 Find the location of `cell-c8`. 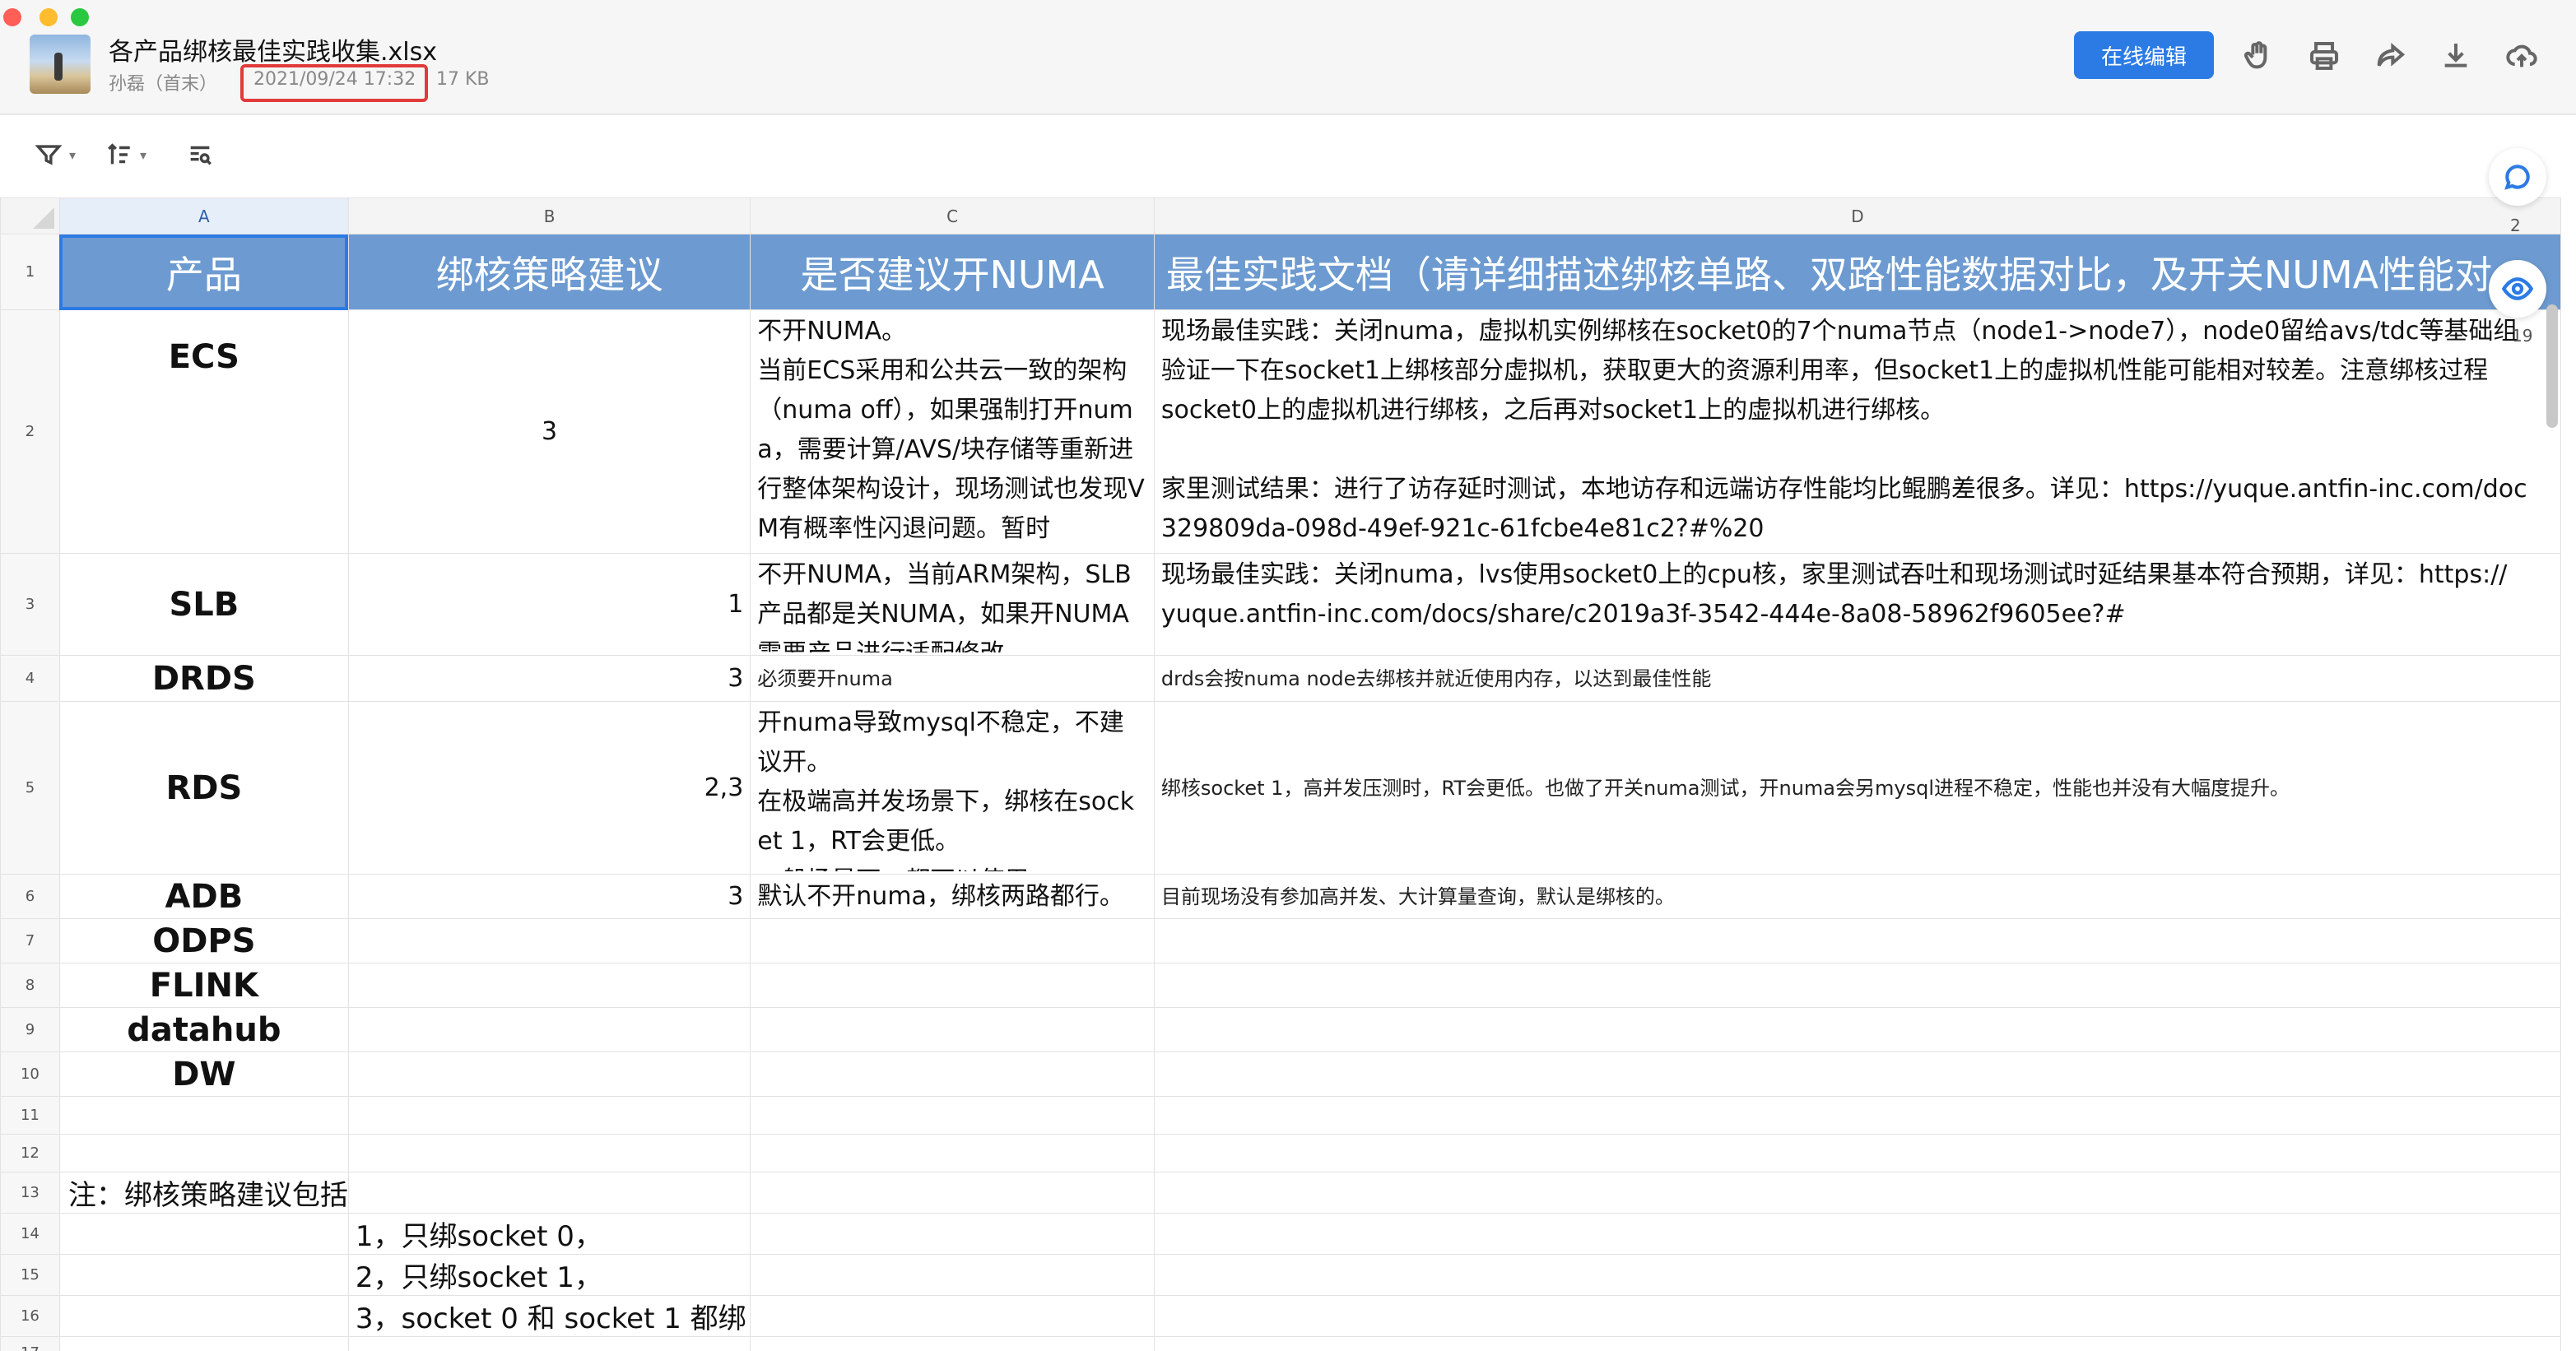

cell-c8 is located at coordinates (952, 986).